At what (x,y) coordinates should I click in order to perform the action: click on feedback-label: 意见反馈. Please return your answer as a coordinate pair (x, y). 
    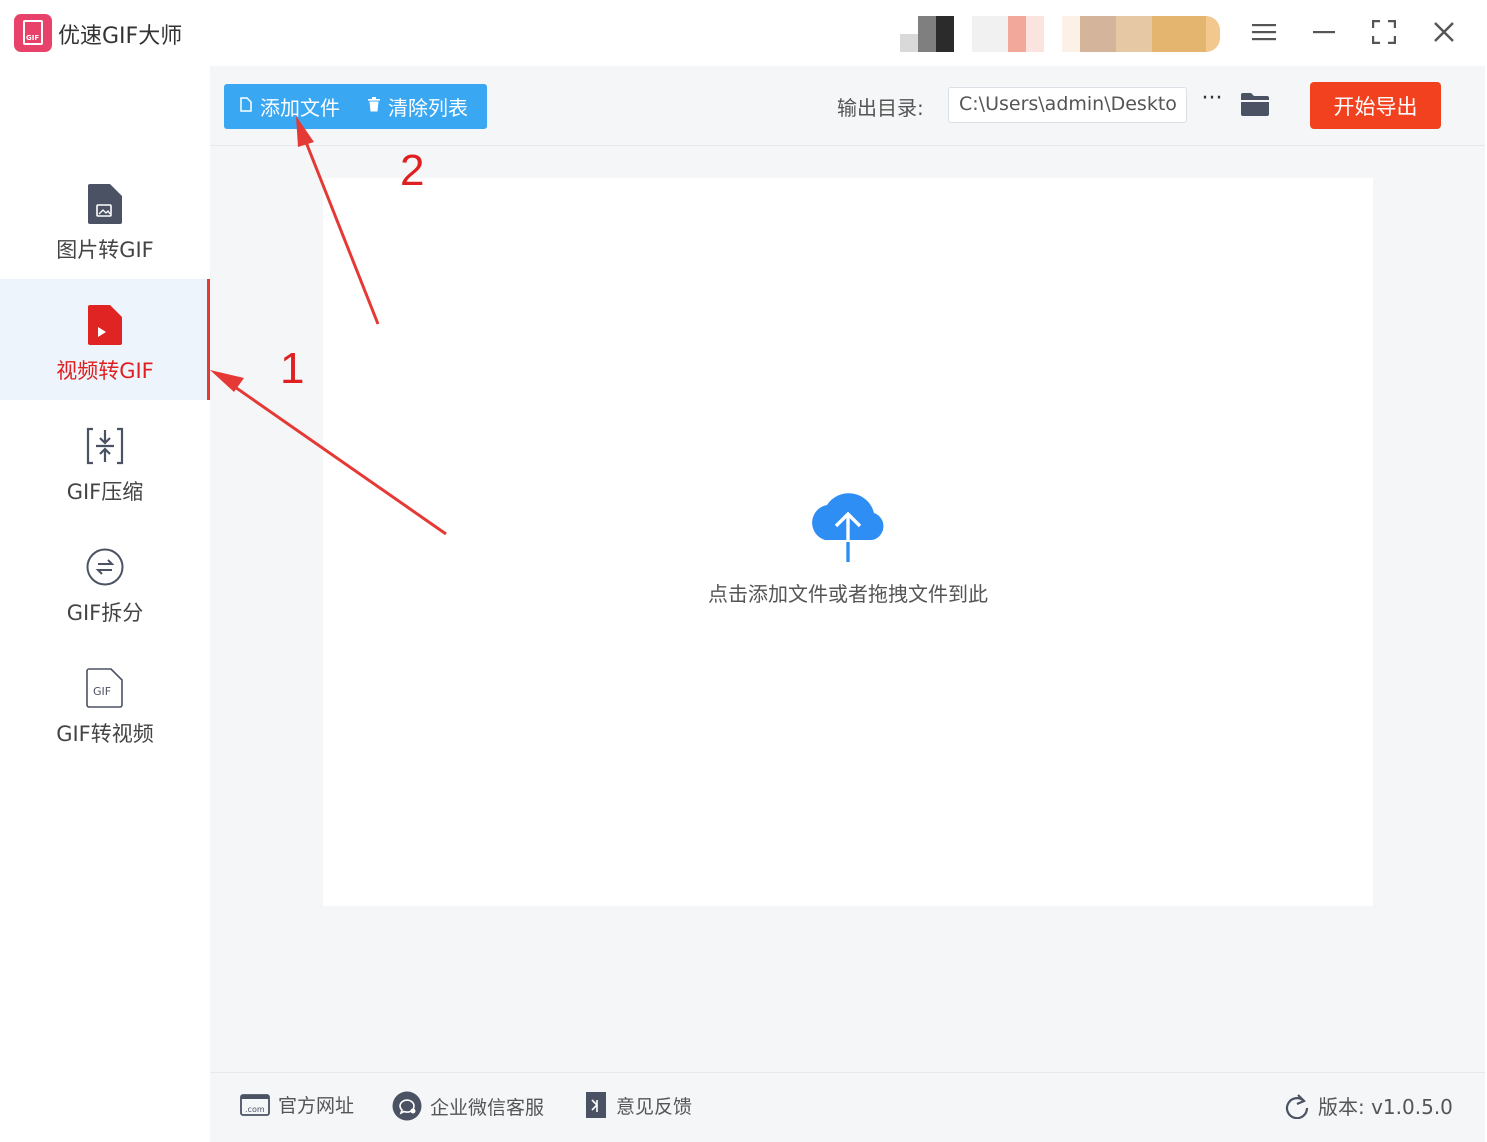
    Looking at the image, I should click on (654, 1106).